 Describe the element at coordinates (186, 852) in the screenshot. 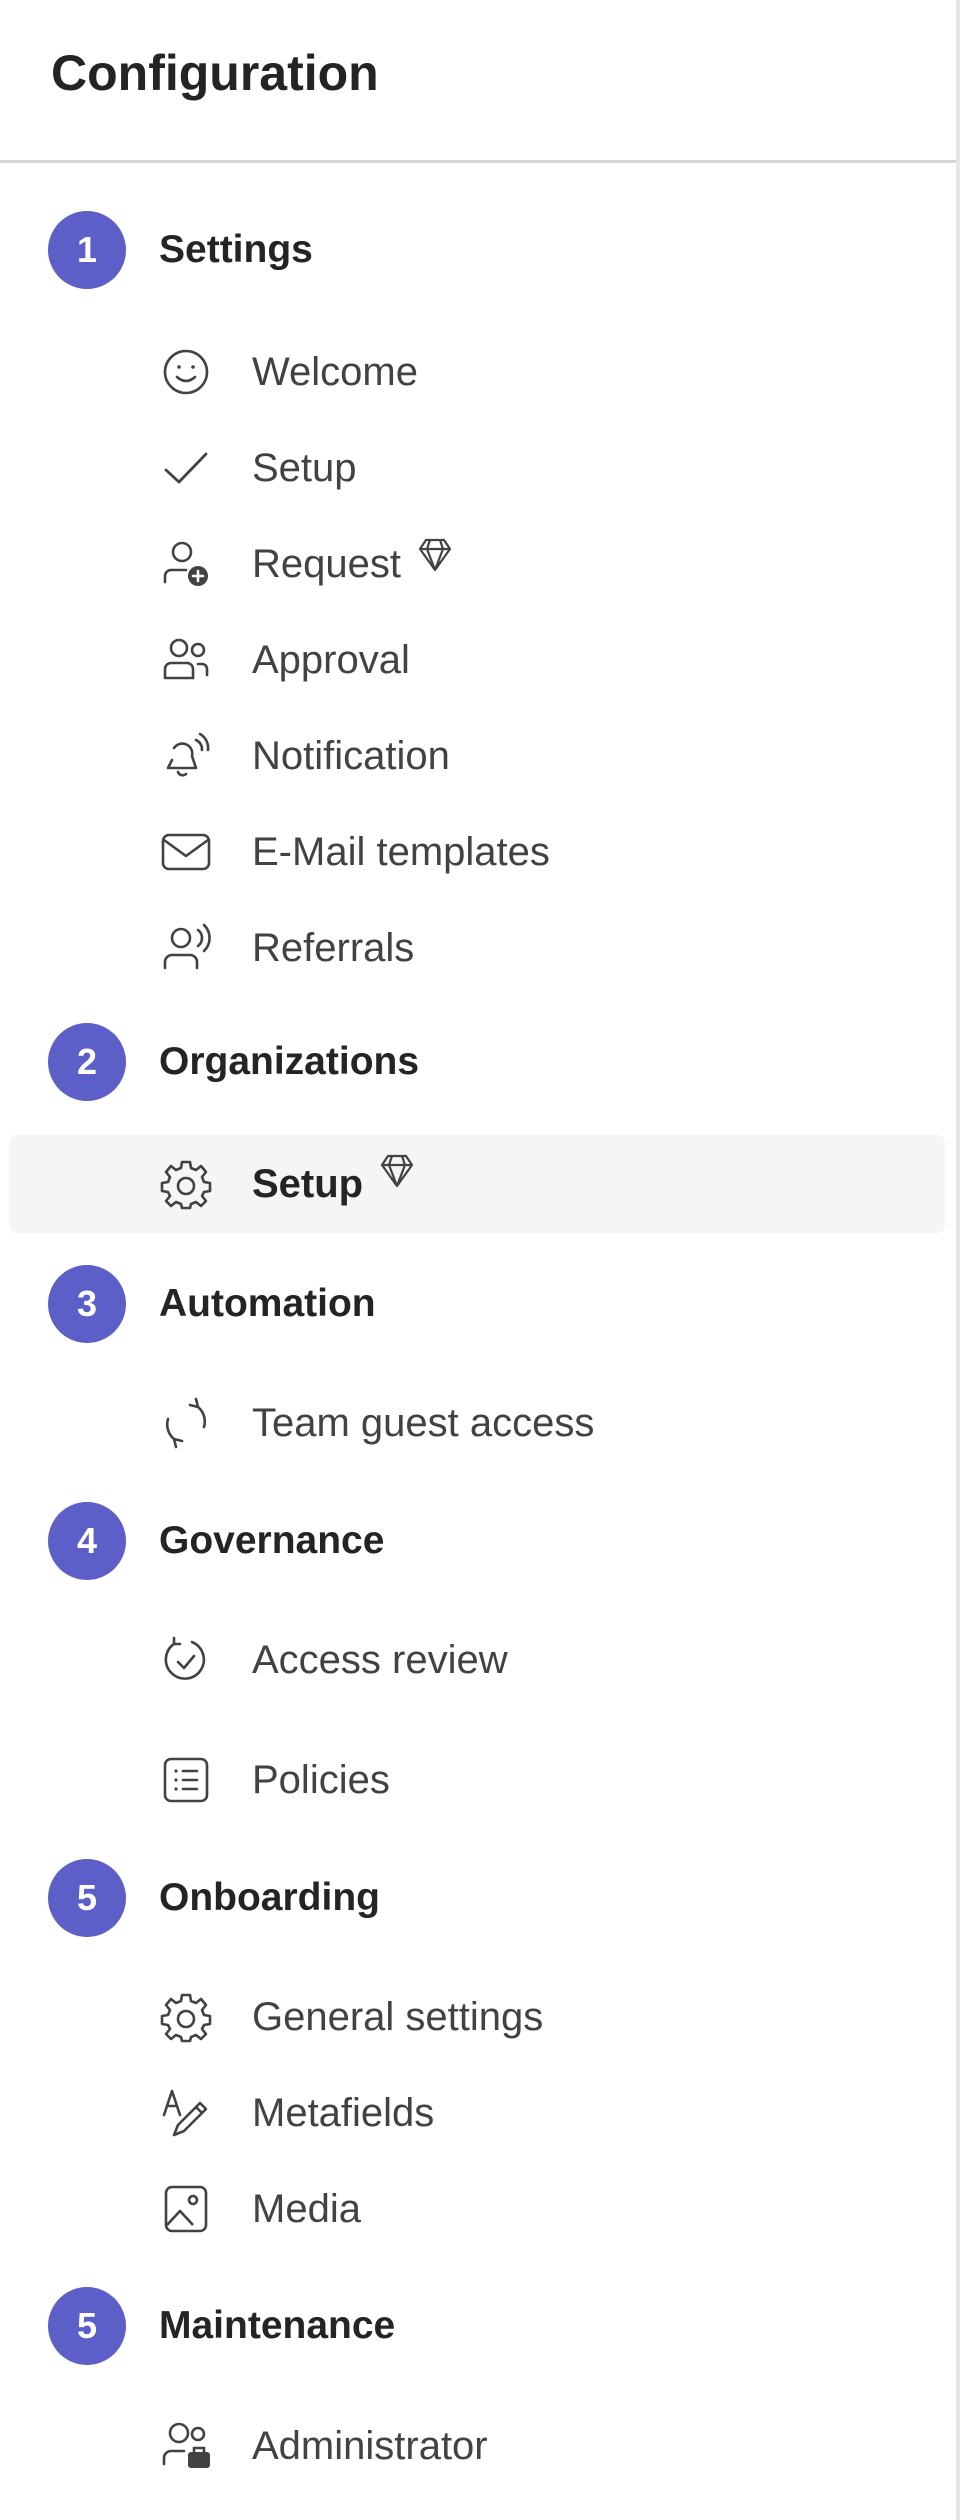

I see `mail-icon` at that location.